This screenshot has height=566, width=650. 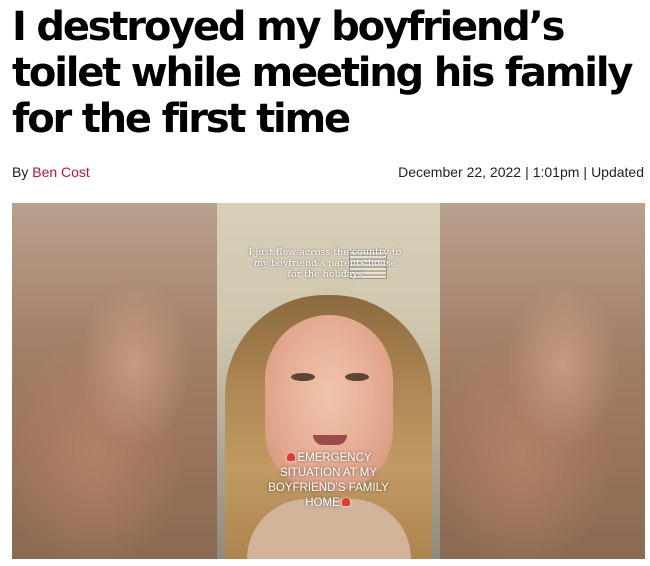 I want to click on headline-line: toilet while meeting his family, so click(x=322, y=73).